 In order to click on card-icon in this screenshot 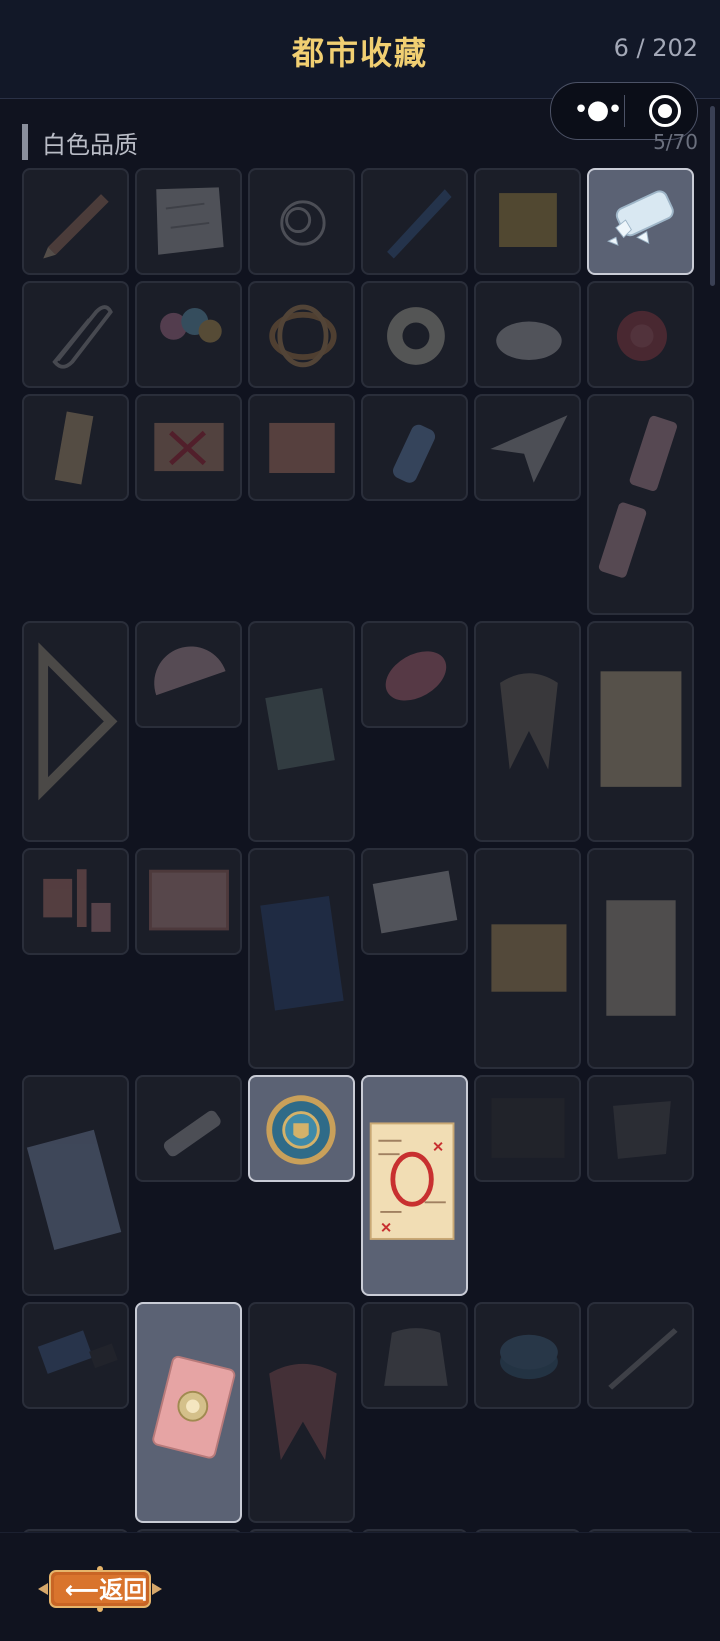, I will do `click(302, 448)`.